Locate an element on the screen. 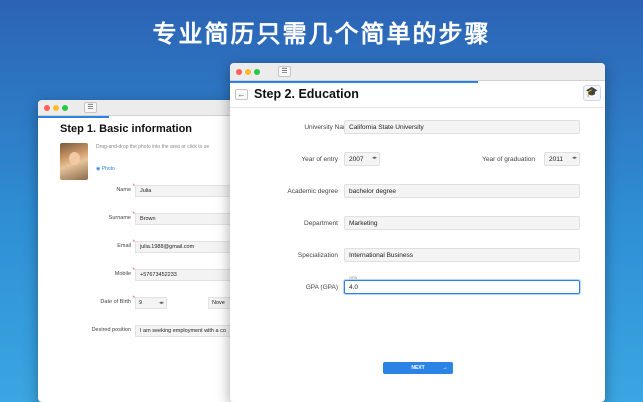 Image resolution: width=643 pixels, height=402 pixels. camera-icon: ◉ is located at coordinates (98, 169).